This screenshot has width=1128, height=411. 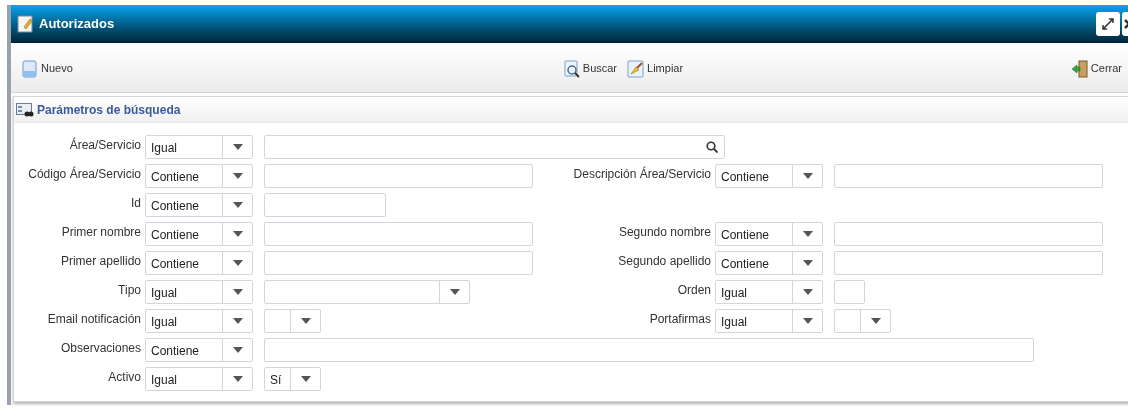 I want to click on magnifier-page-icon, so click(x=571, y=68).